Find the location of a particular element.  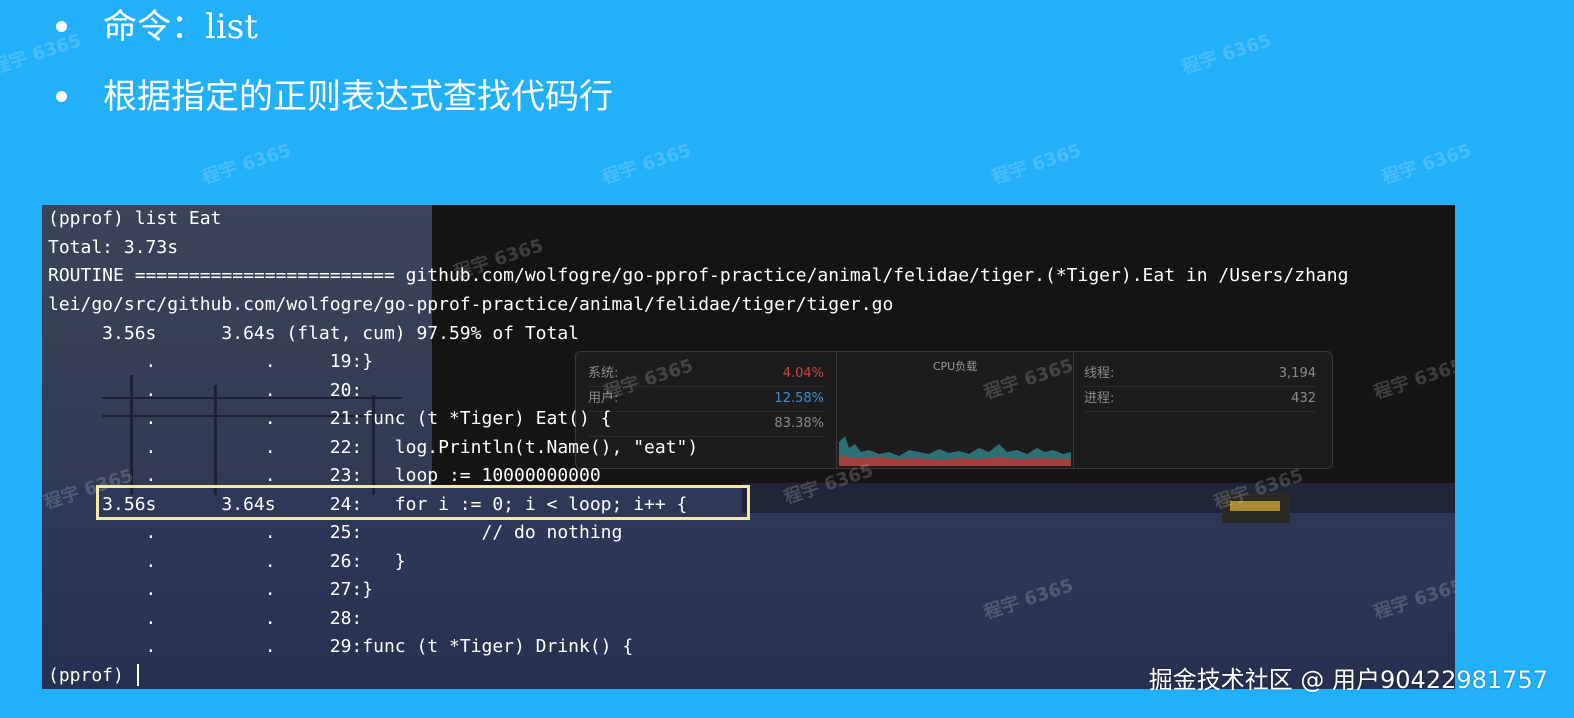

cpu-value: 4.04% is located at coordinates (803, 373).